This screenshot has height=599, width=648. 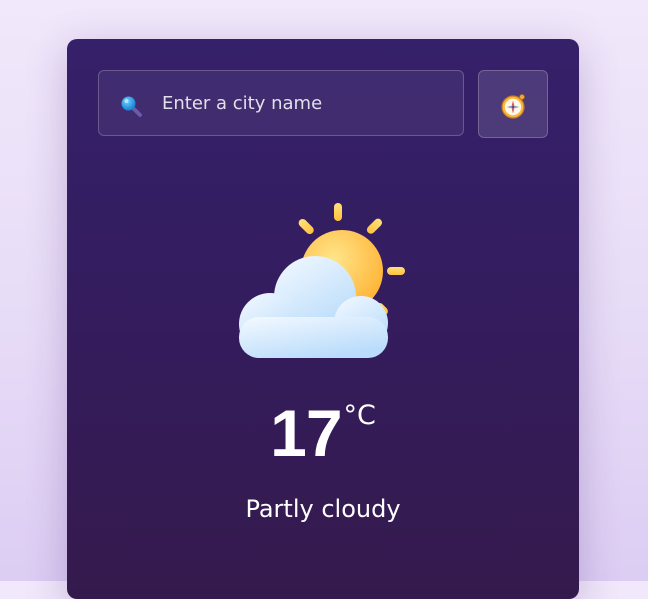 I want to click on temperature-display: 17°C, so click(x=323, y=433).